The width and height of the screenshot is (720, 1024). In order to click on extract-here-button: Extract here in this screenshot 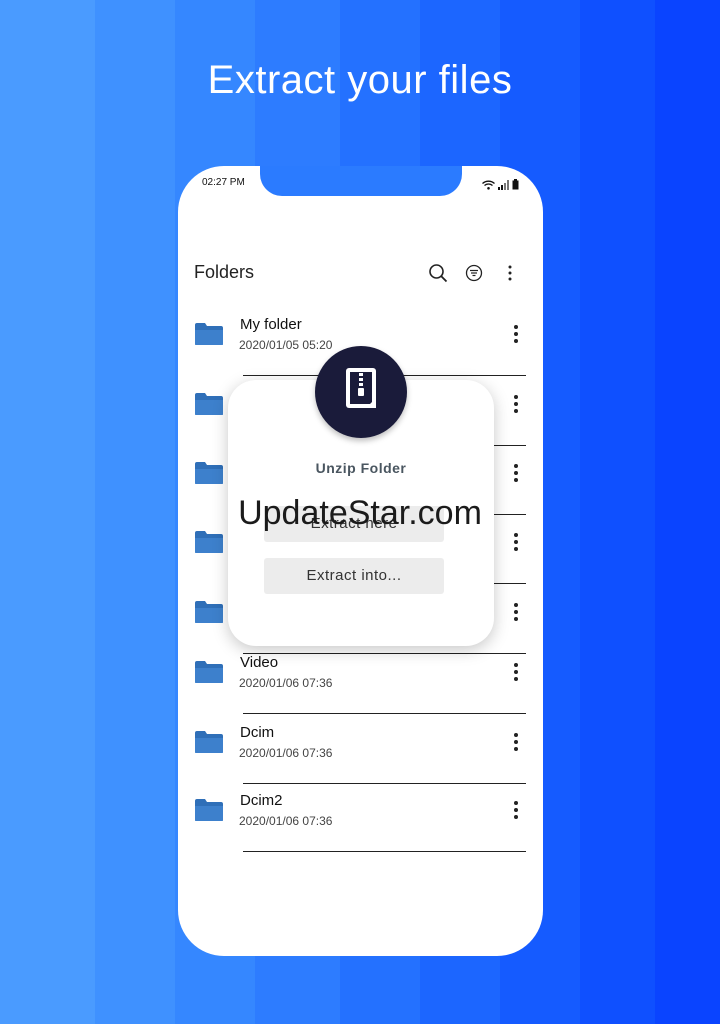, I will do `click(354, 524)`.